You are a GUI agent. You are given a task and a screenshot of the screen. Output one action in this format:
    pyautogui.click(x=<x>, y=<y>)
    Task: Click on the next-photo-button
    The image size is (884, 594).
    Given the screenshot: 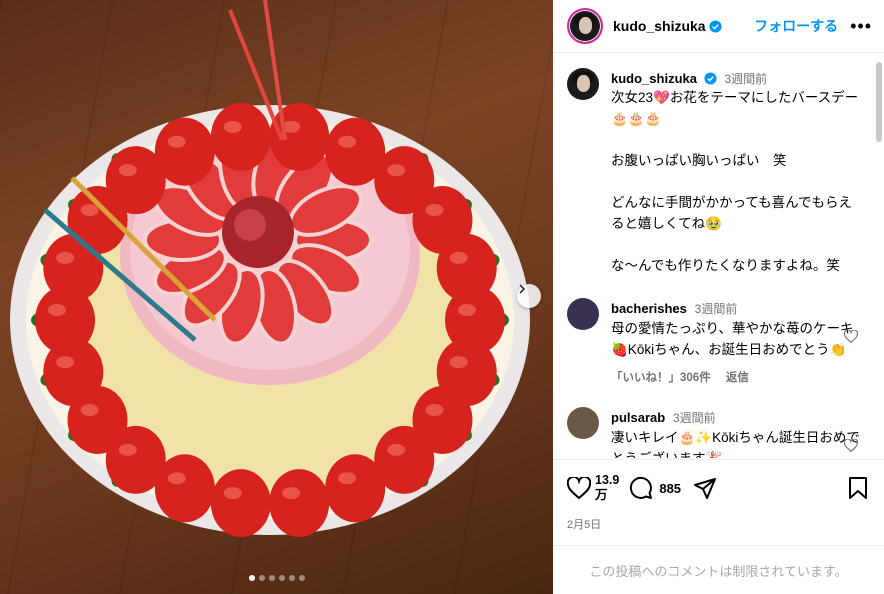 What is the action you would take?
    pyautogui.click(x=529, y=296)
    